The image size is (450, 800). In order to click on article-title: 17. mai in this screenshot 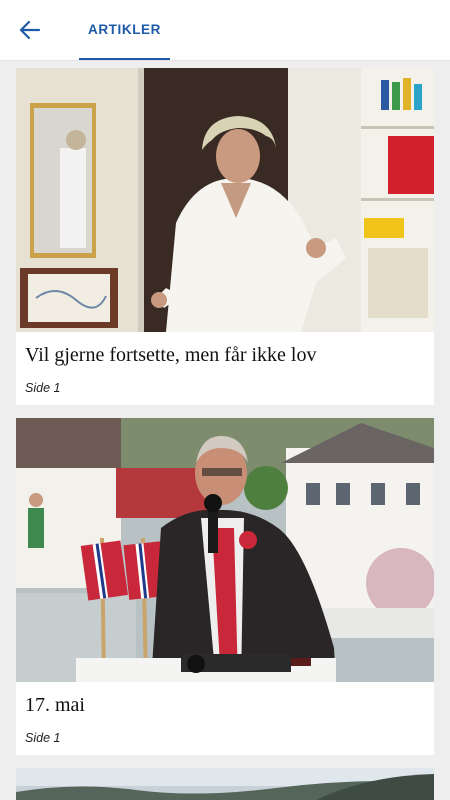, I will do `click(55, 705)`.